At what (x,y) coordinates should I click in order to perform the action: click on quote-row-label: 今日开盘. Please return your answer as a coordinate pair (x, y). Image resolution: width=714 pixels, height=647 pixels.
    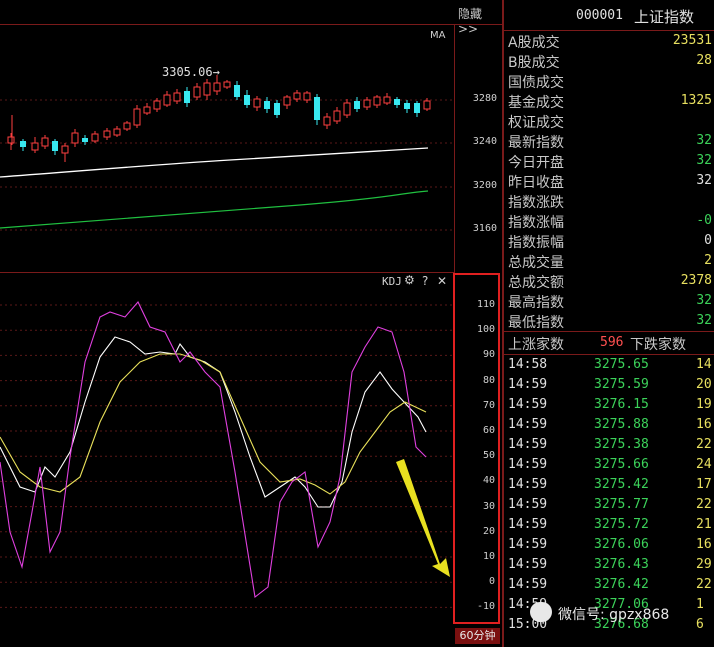
    Looking at the image, I should click on (536, 163).